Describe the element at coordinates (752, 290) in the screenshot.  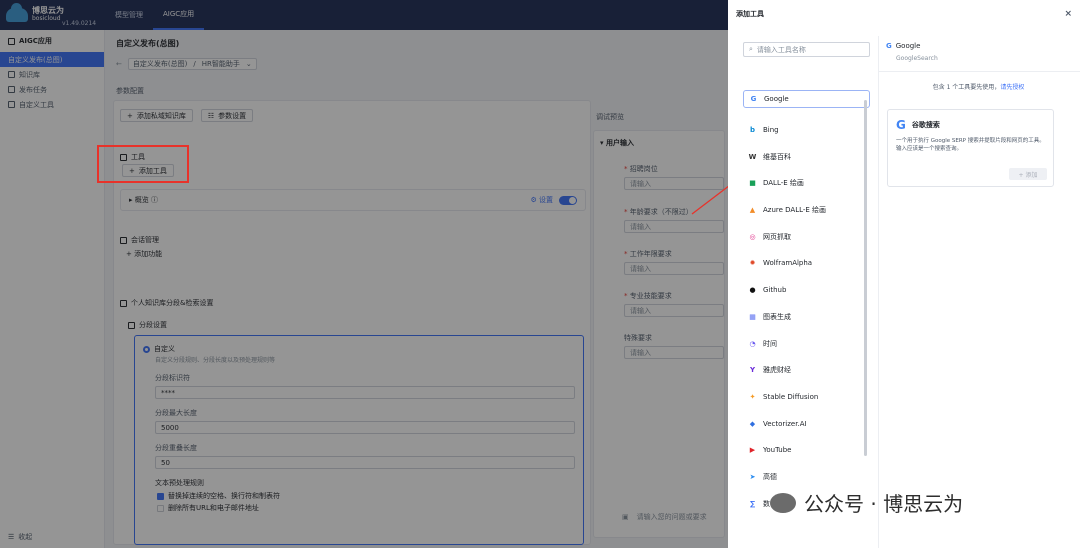
I see `tool-icon: ●` at that location.